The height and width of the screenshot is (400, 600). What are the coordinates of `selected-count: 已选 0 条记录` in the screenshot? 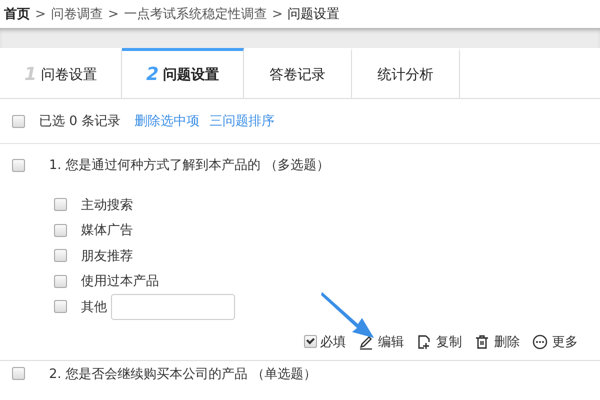 It's located at (80, 121).